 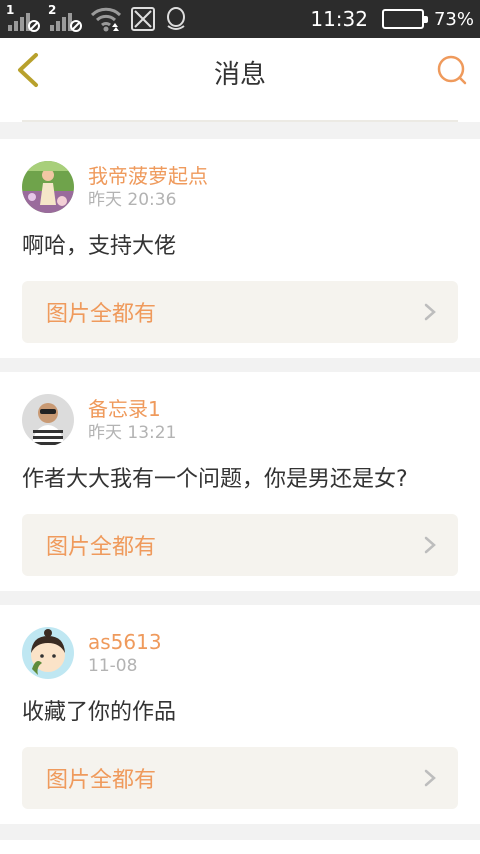 What do you see at coordinates (339, 19) in the screenshot?
I see `clock: 11:32` at bounding box center [339, 19].